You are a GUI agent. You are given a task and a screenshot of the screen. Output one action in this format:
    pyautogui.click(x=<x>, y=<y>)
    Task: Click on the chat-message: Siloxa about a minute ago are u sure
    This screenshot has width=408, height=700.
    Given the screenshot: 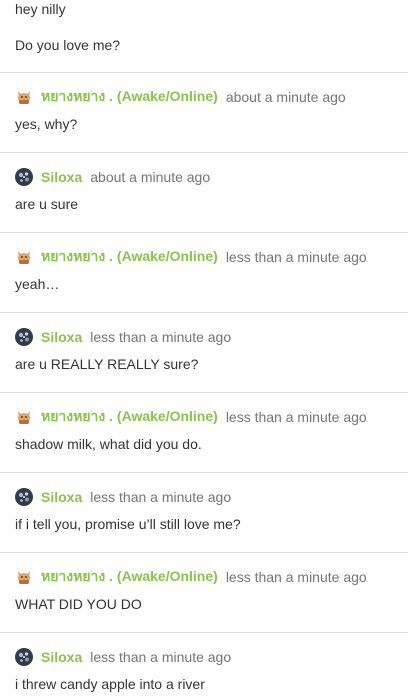 What is the action you would take?
    pyautogui.click(x=204, y=208)
    